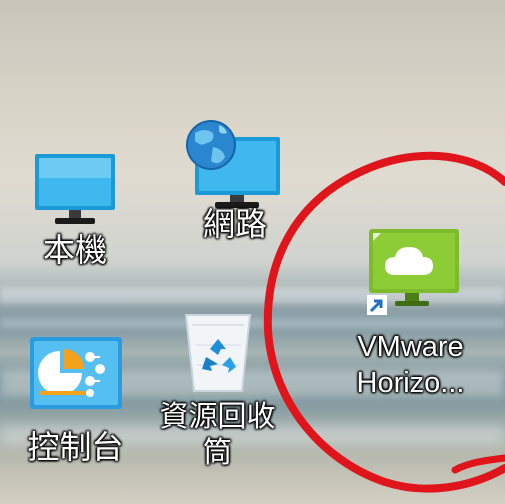 The width and height of the screenshot is (505, 504). I want to click on desktop-icon-network: 網路, so click(235, 179).